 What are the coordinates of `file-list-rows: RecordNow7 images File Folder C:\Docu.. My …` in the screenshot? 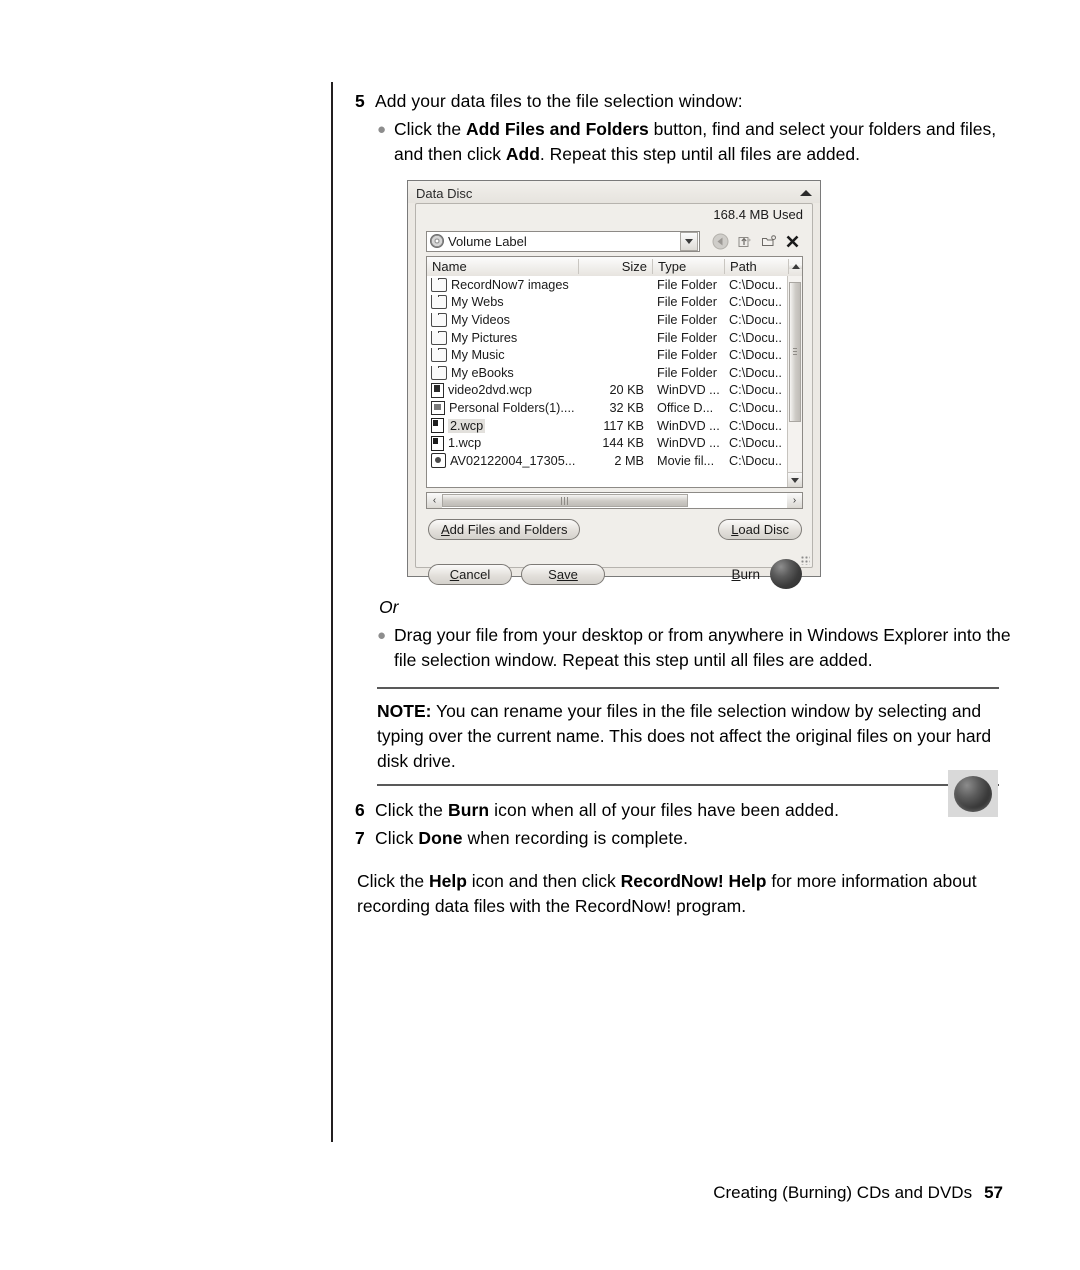 It's located at (607, 381).